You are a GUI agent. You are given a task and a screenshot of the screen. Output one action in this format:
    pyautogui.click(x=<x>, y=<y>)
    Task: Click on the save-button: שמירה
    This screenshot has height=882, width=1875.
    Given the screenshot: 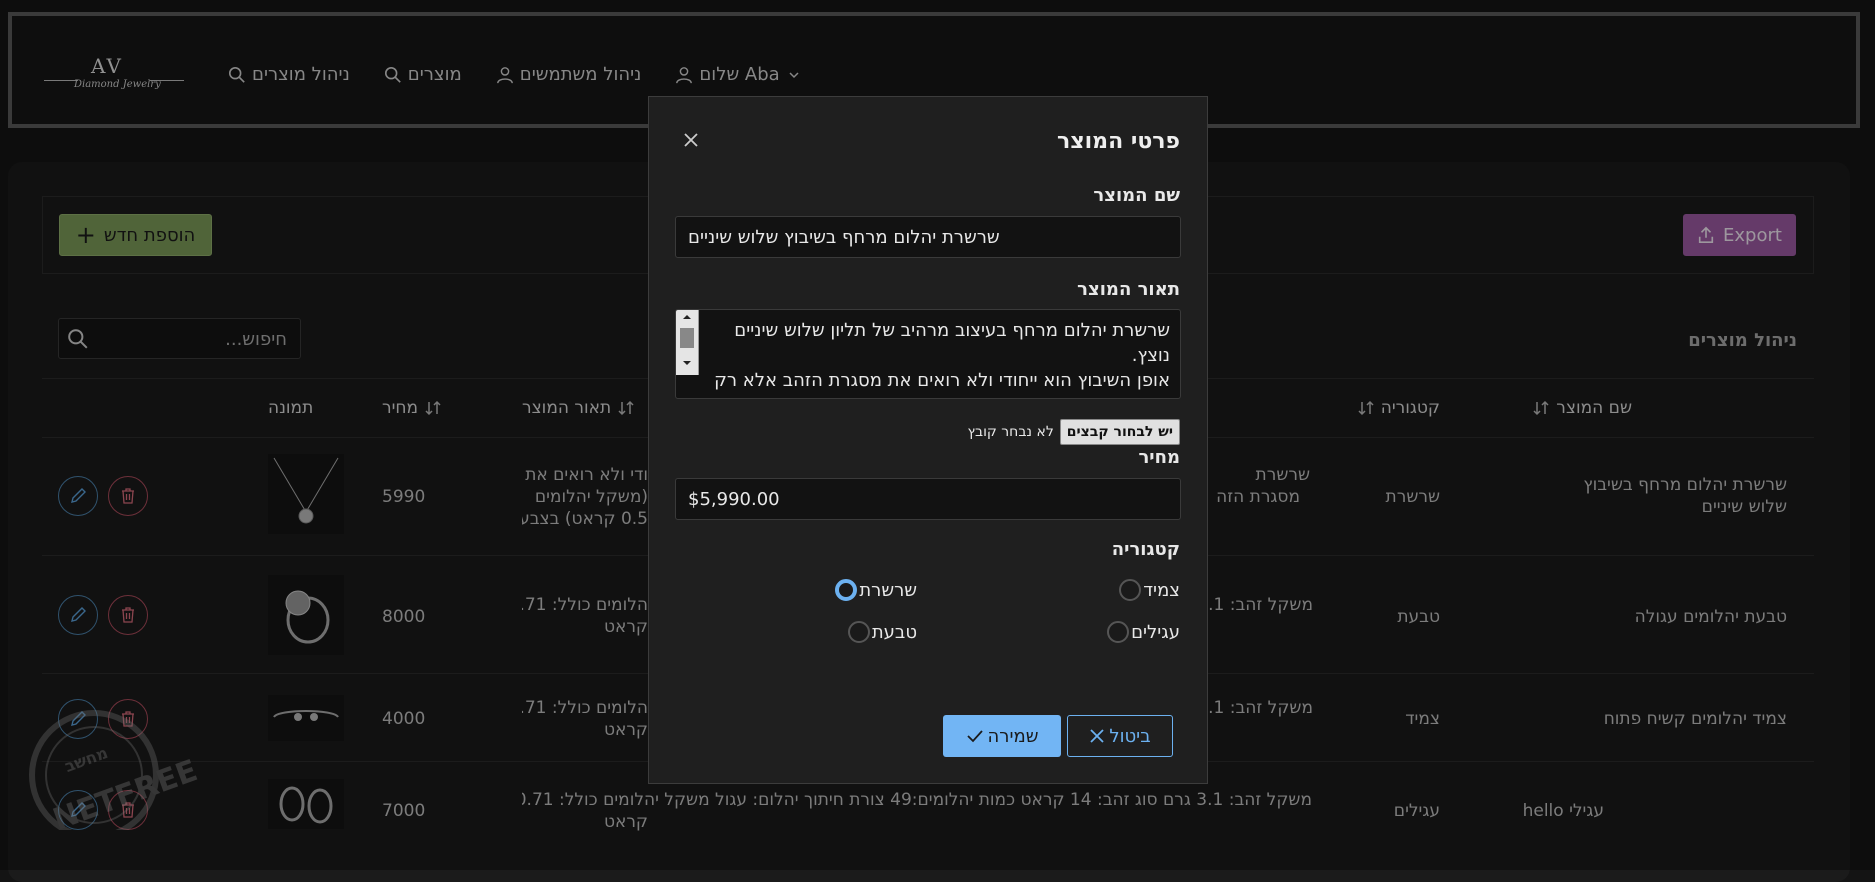 What is the action you would take?
    pyautogui.click(x=1002, y=736)
    